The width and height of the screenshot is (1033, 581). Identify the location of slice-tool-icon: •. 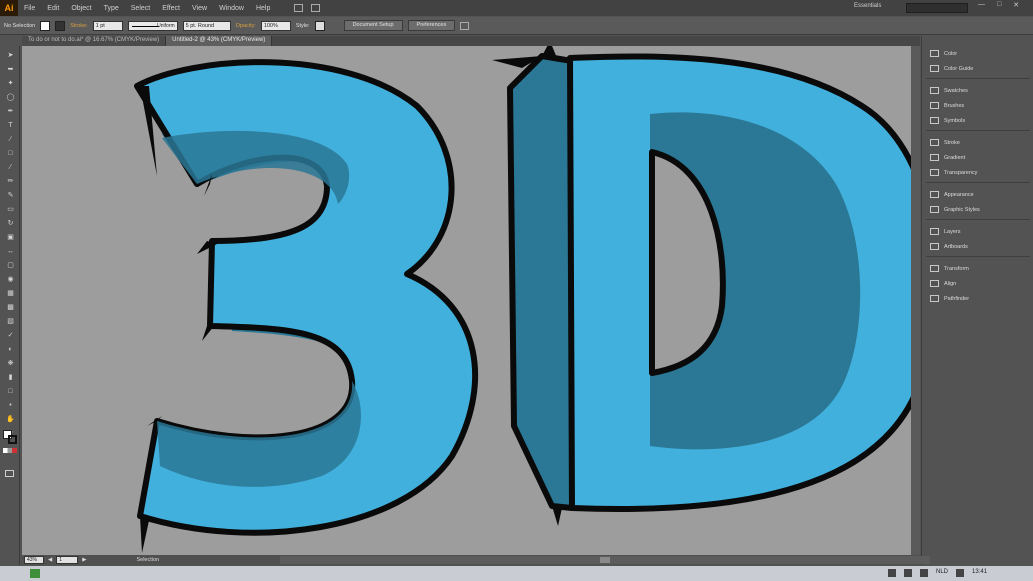
(10, 406).